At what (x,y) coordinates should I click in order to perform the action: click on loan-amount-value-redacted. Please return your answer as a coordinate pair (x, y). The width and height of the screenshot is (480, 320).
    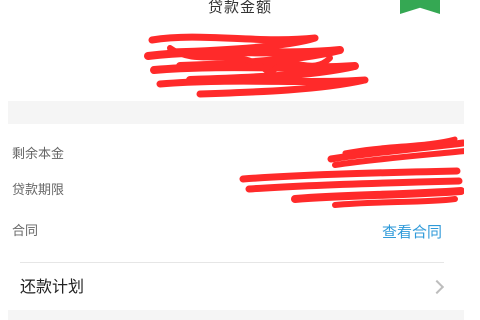
    Looking at the image, I should click on (256, 65).